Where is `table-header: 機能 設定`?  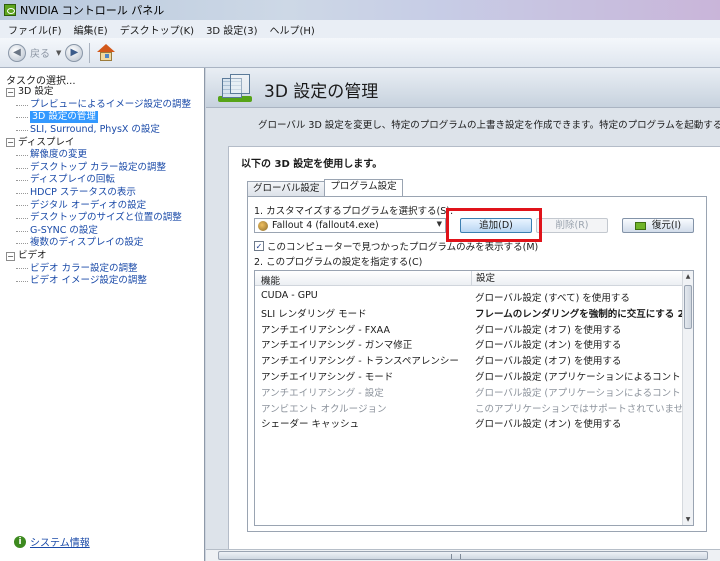 table-header: 機能 設定 is located at coordinates (469, 279).